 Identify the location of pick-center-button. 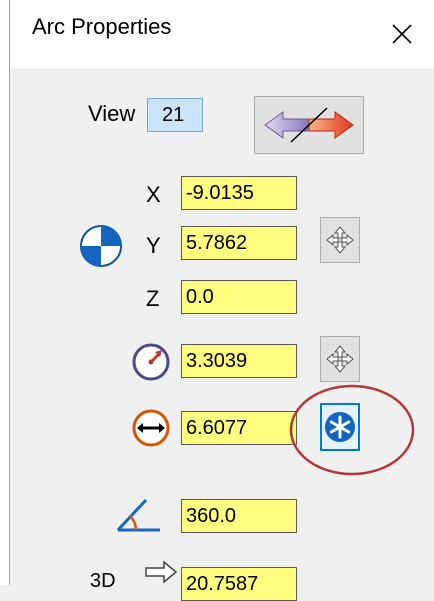
(340, 240).